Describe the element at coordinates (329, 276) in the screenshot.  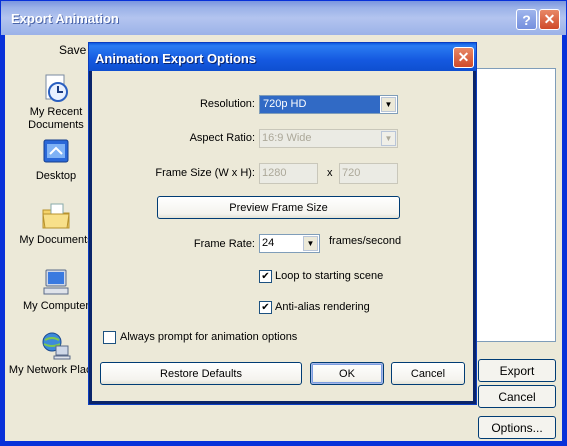
I see `loop-label: Loop to starting scene` at that location.